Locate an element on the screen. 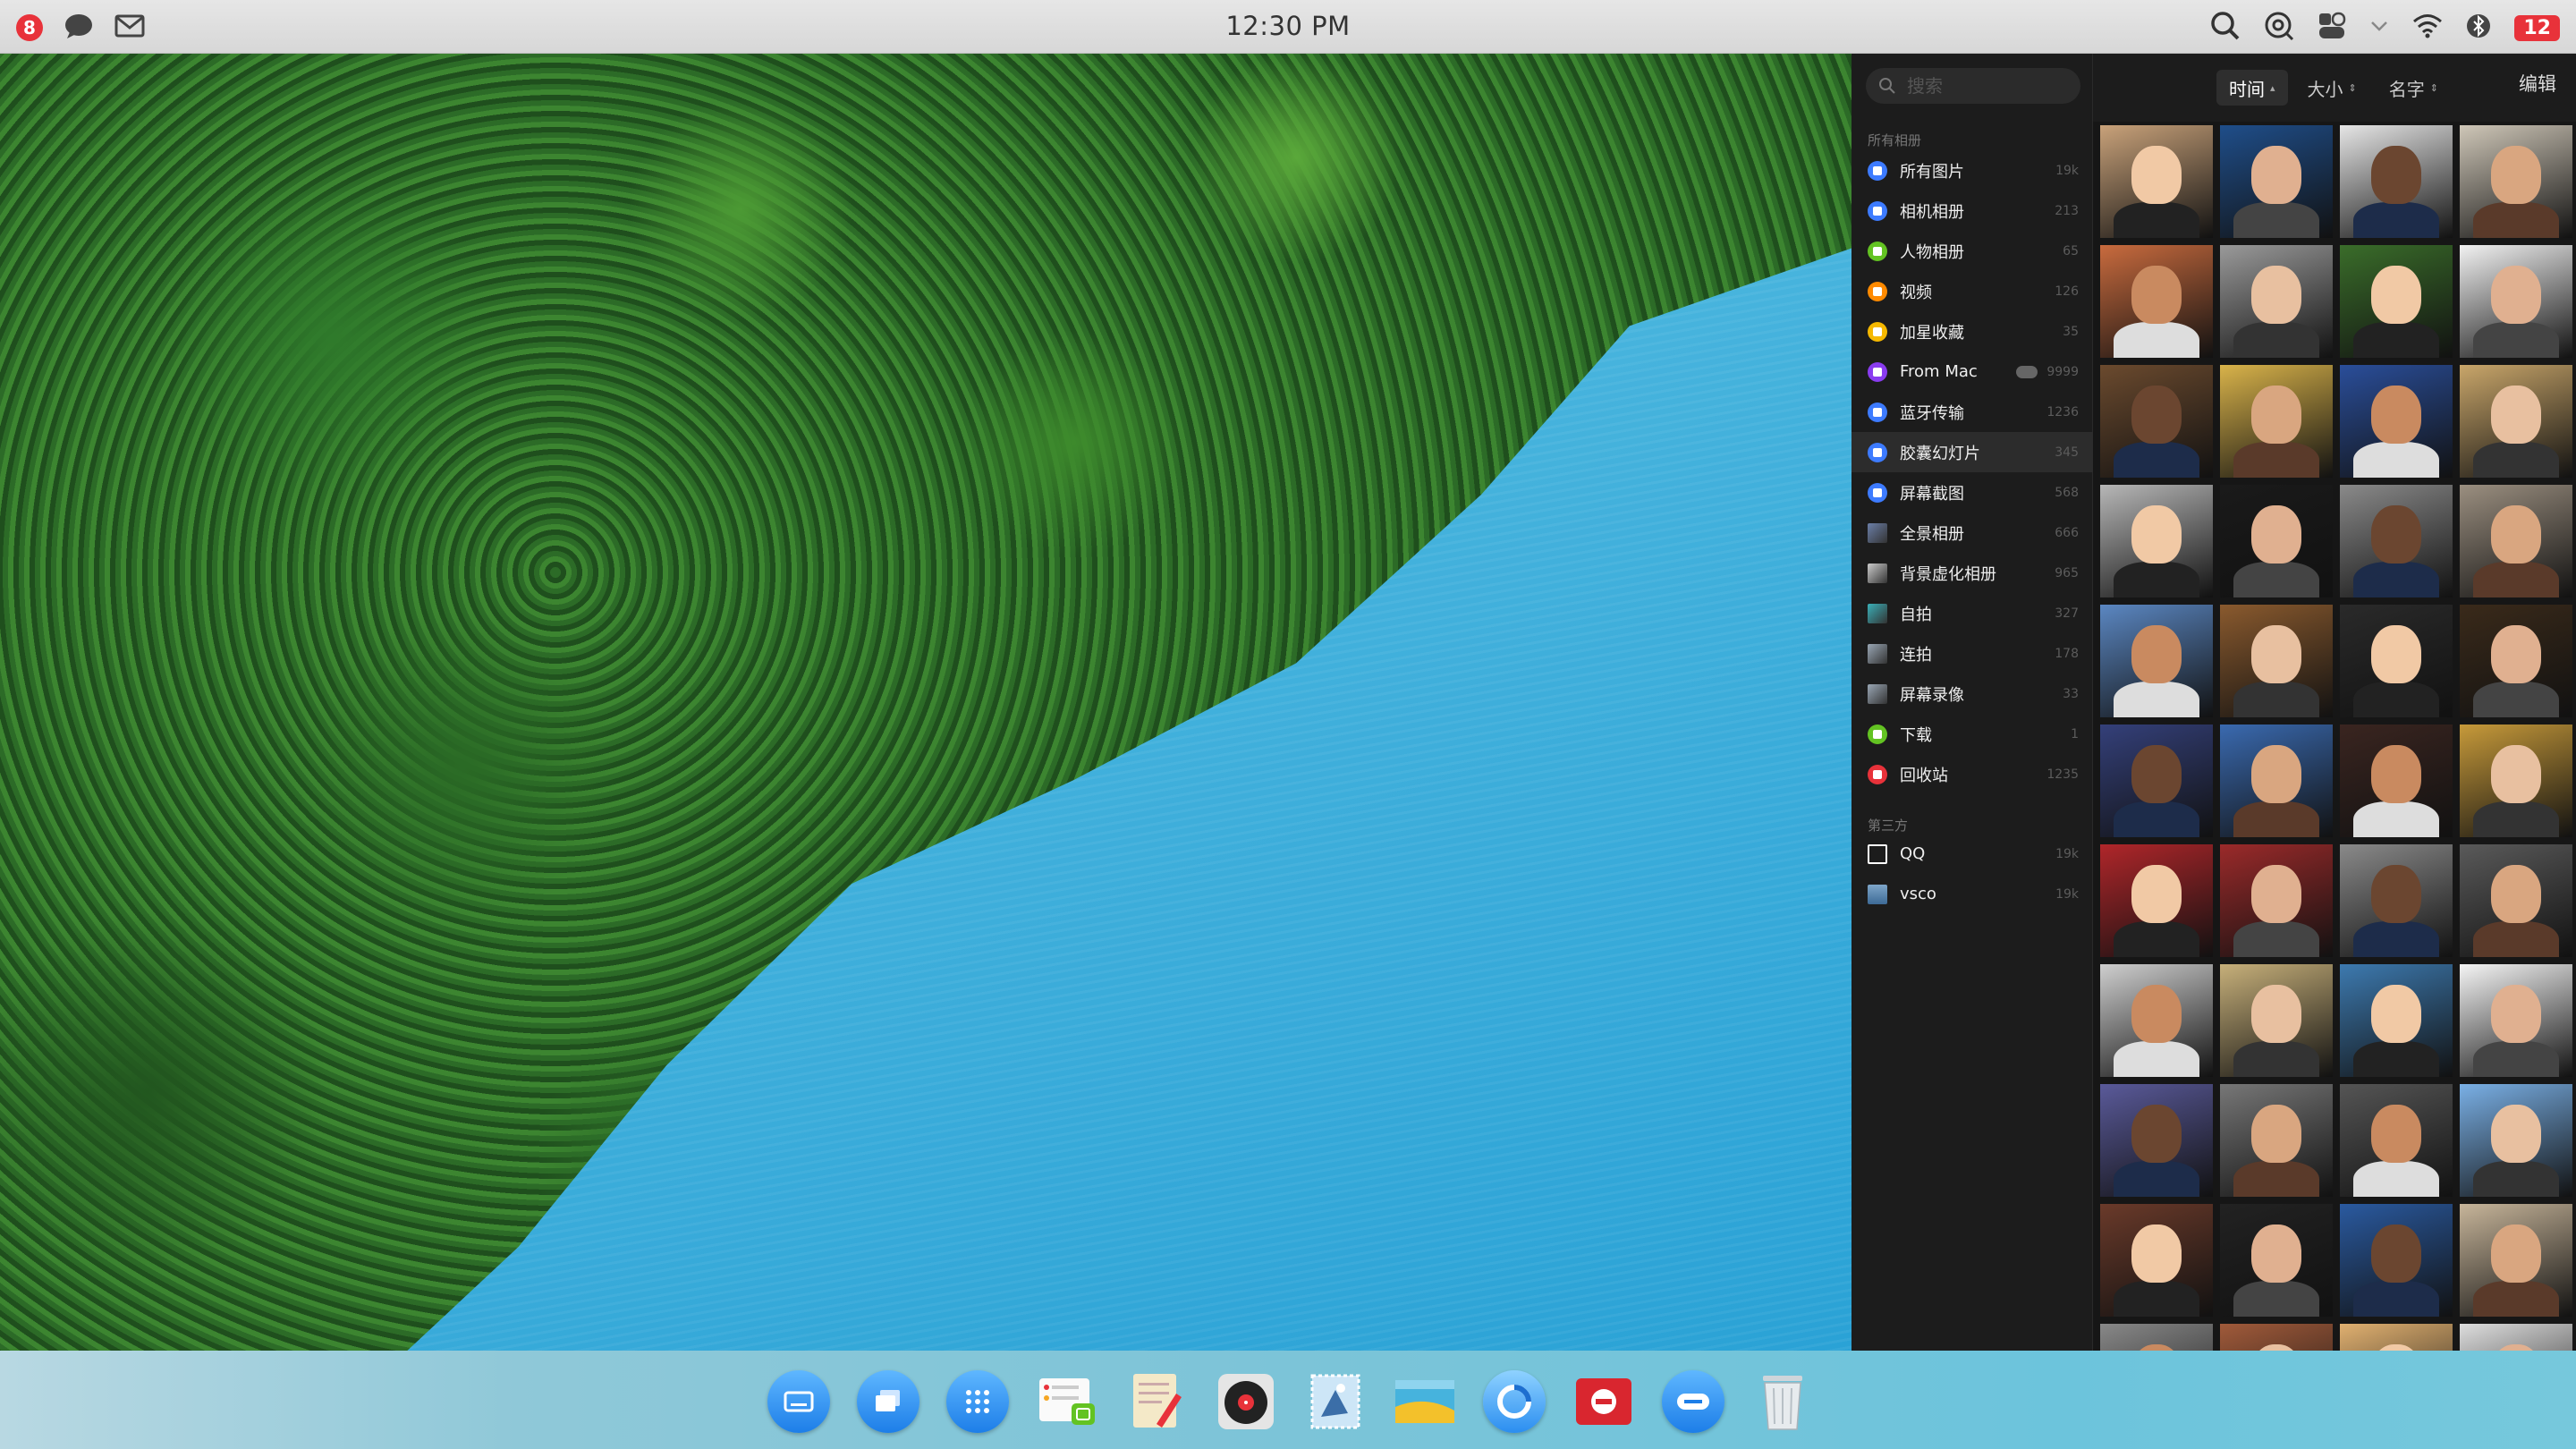 This screenshot has width=2576, height=1449. sort-by-time-button: 时间 ▴ is located at coordinates (2252, 88).